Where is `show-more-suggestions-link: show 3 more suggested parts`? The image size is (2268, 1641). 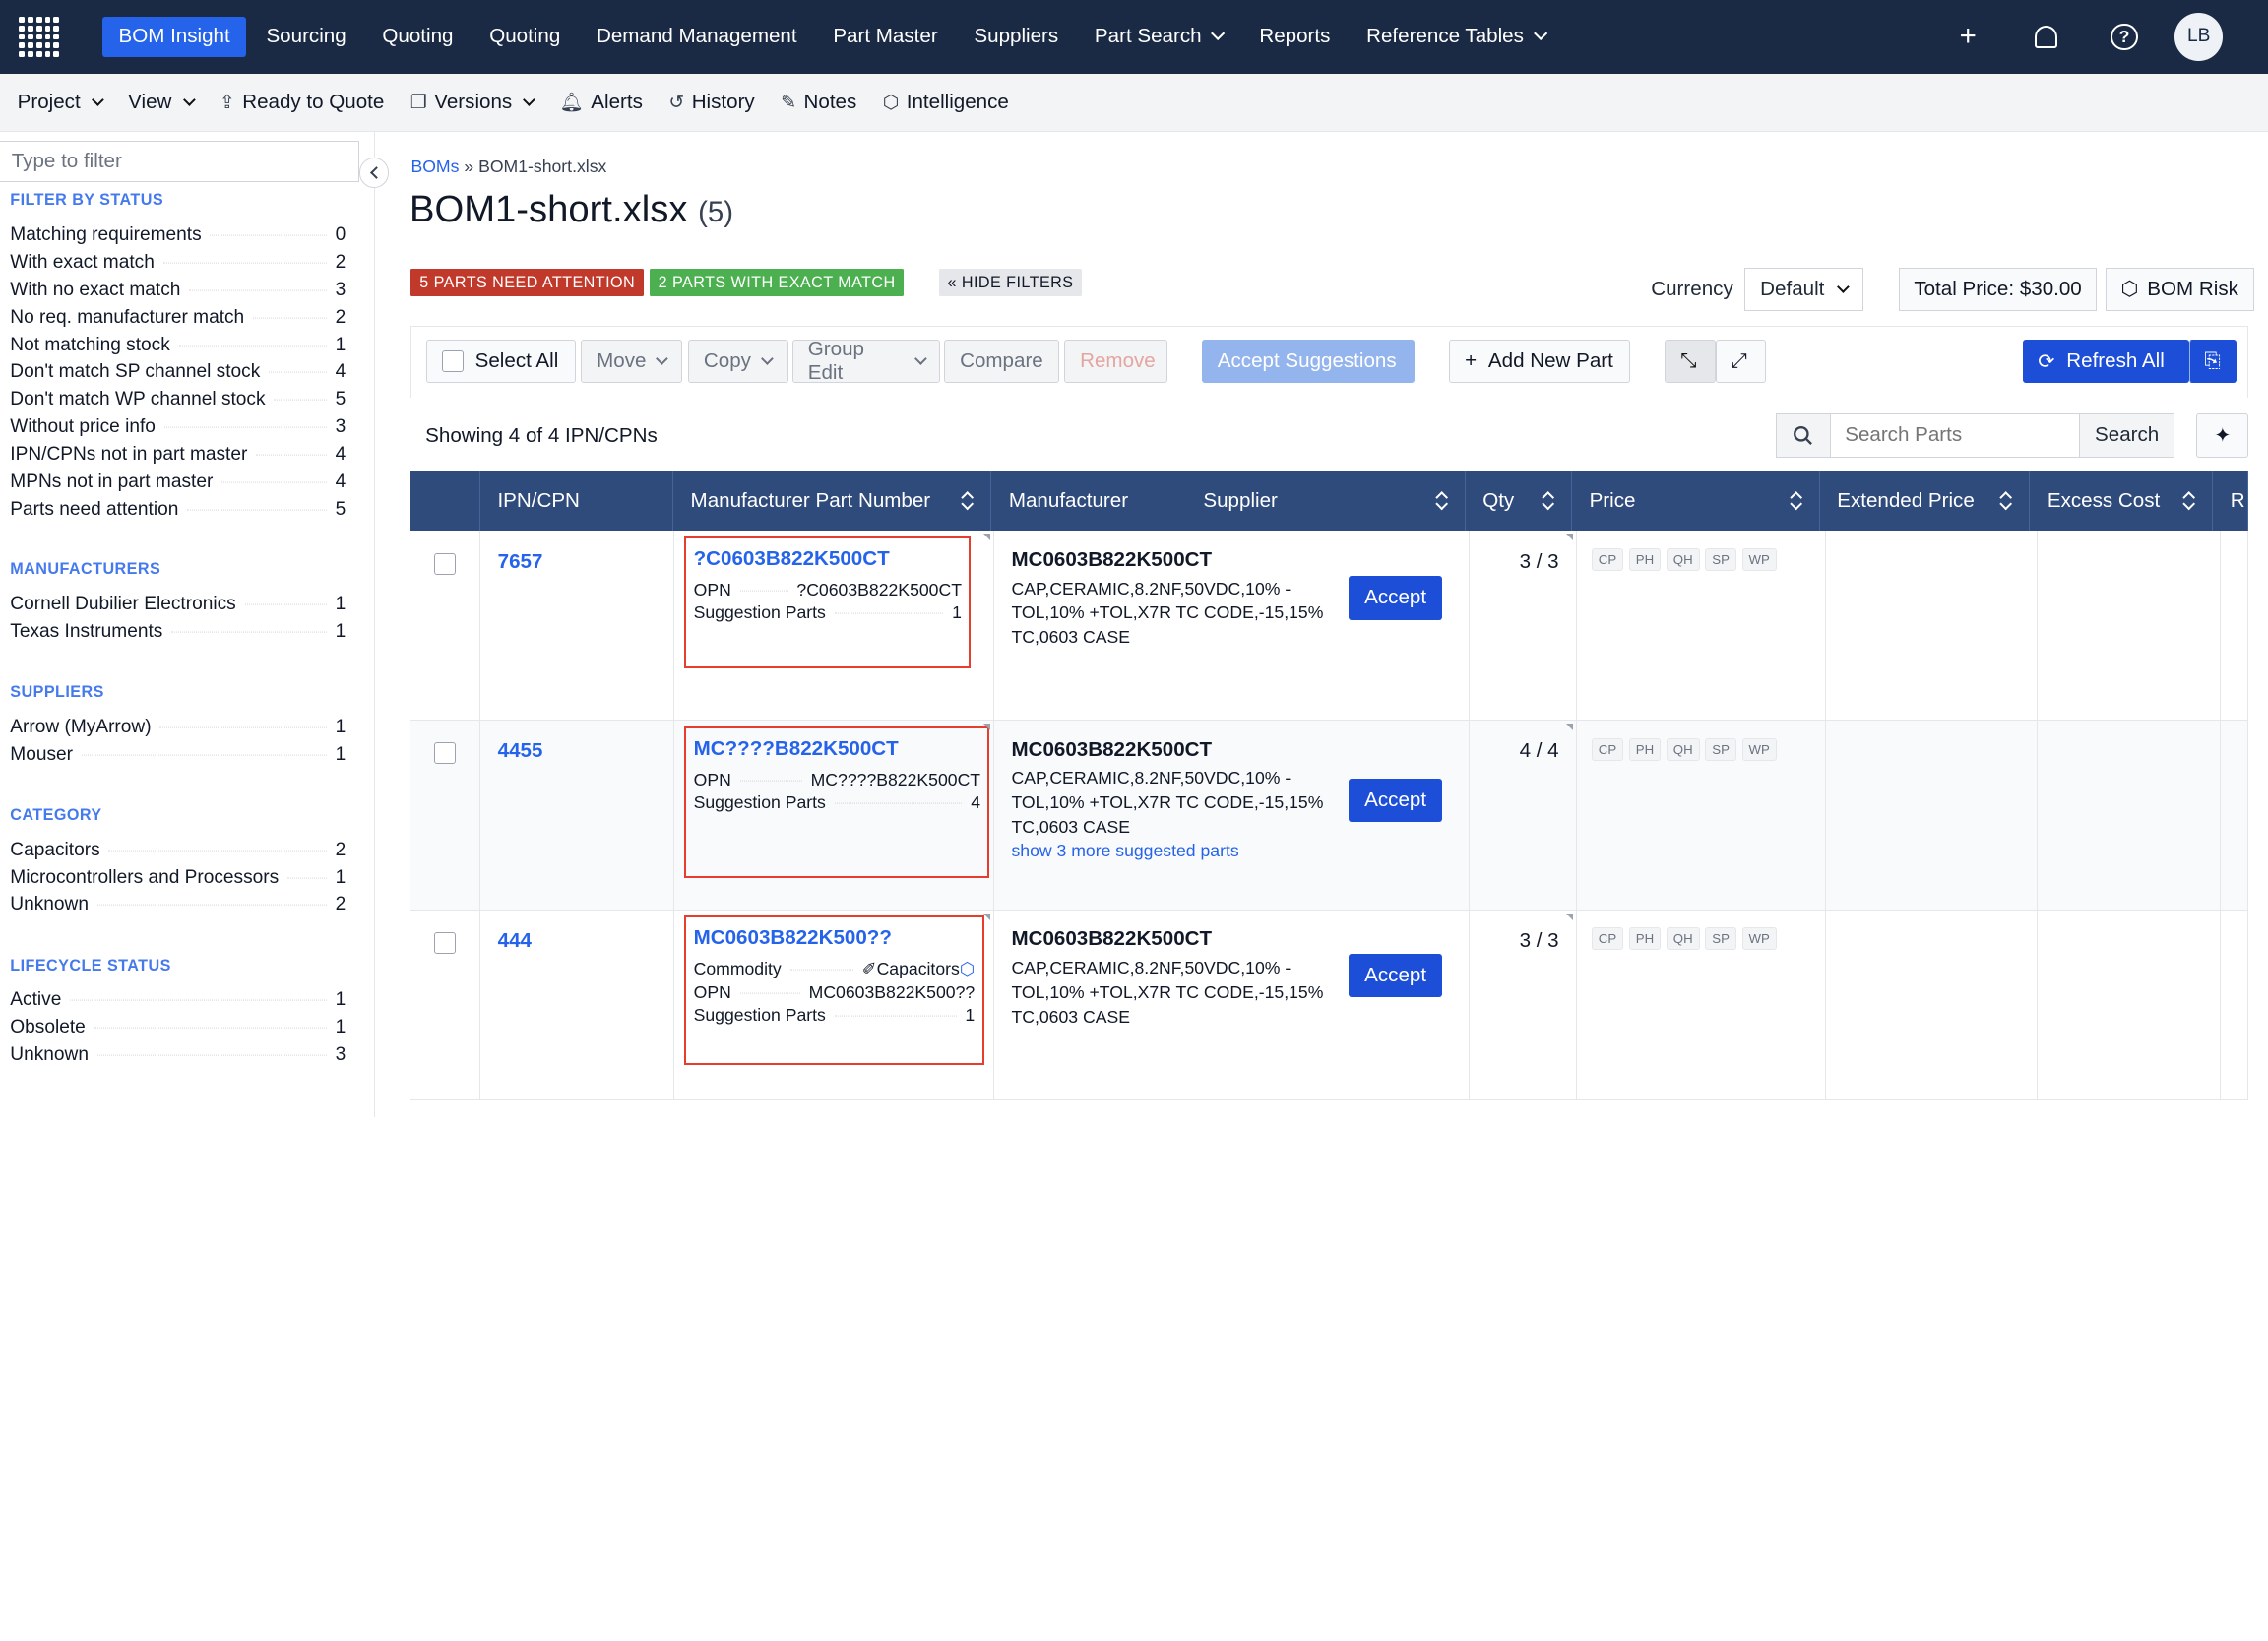
show-more-suggestions-link: show 3 more suggested parts is located at coordinates (1170, 851).